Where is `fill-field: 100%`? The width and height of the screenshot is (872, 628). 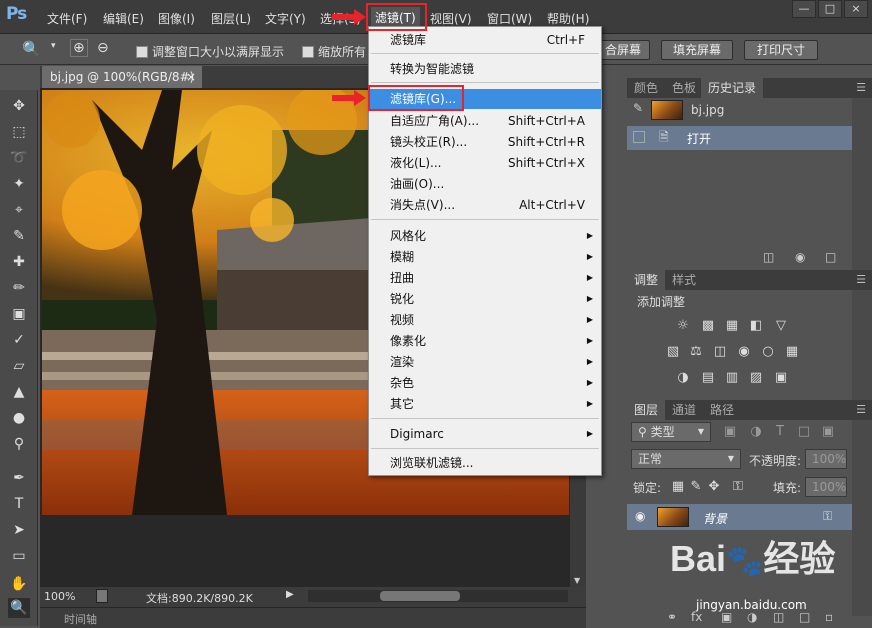
fill-field: 100% is located at coordinates (826, 487).